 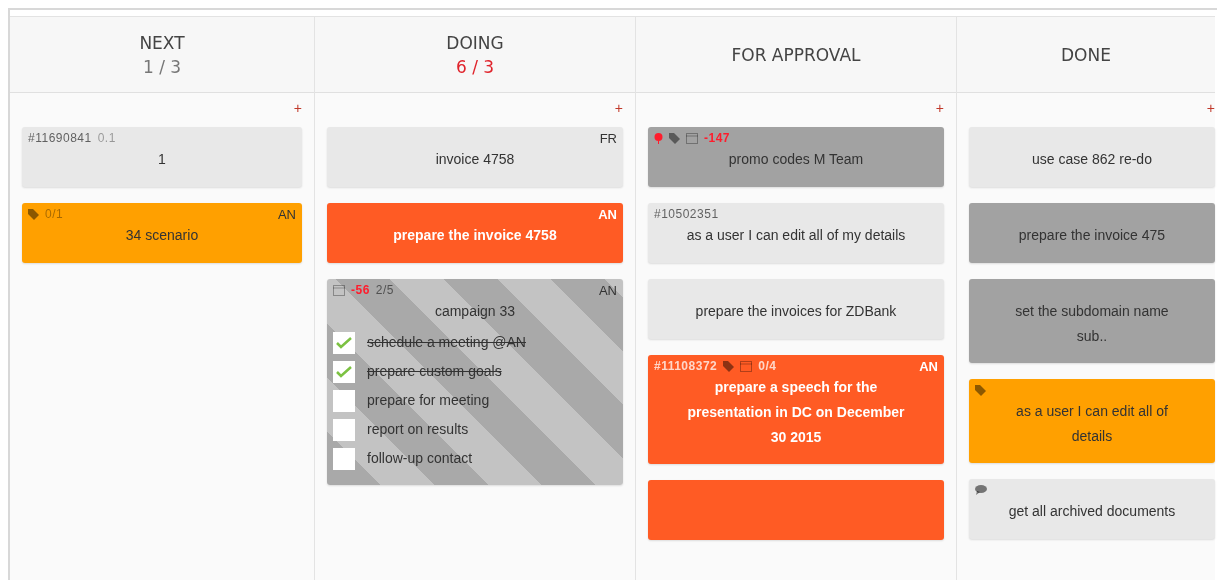 I want to click on speech-bubble-icon, so click(x=981, y=490).